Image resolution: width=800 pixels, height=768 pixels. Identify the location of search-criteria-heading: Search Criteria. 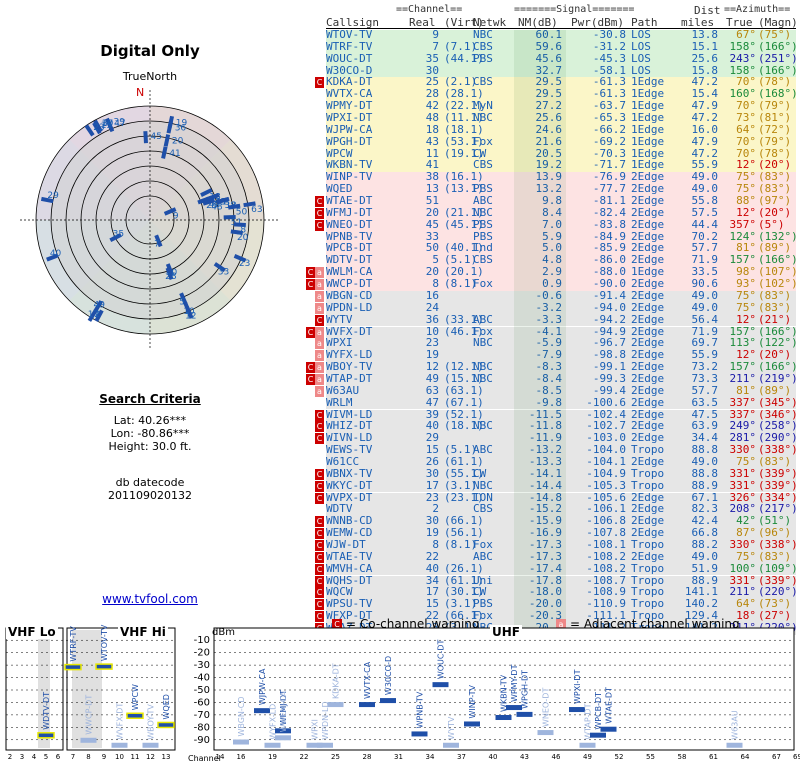
(150, 399).